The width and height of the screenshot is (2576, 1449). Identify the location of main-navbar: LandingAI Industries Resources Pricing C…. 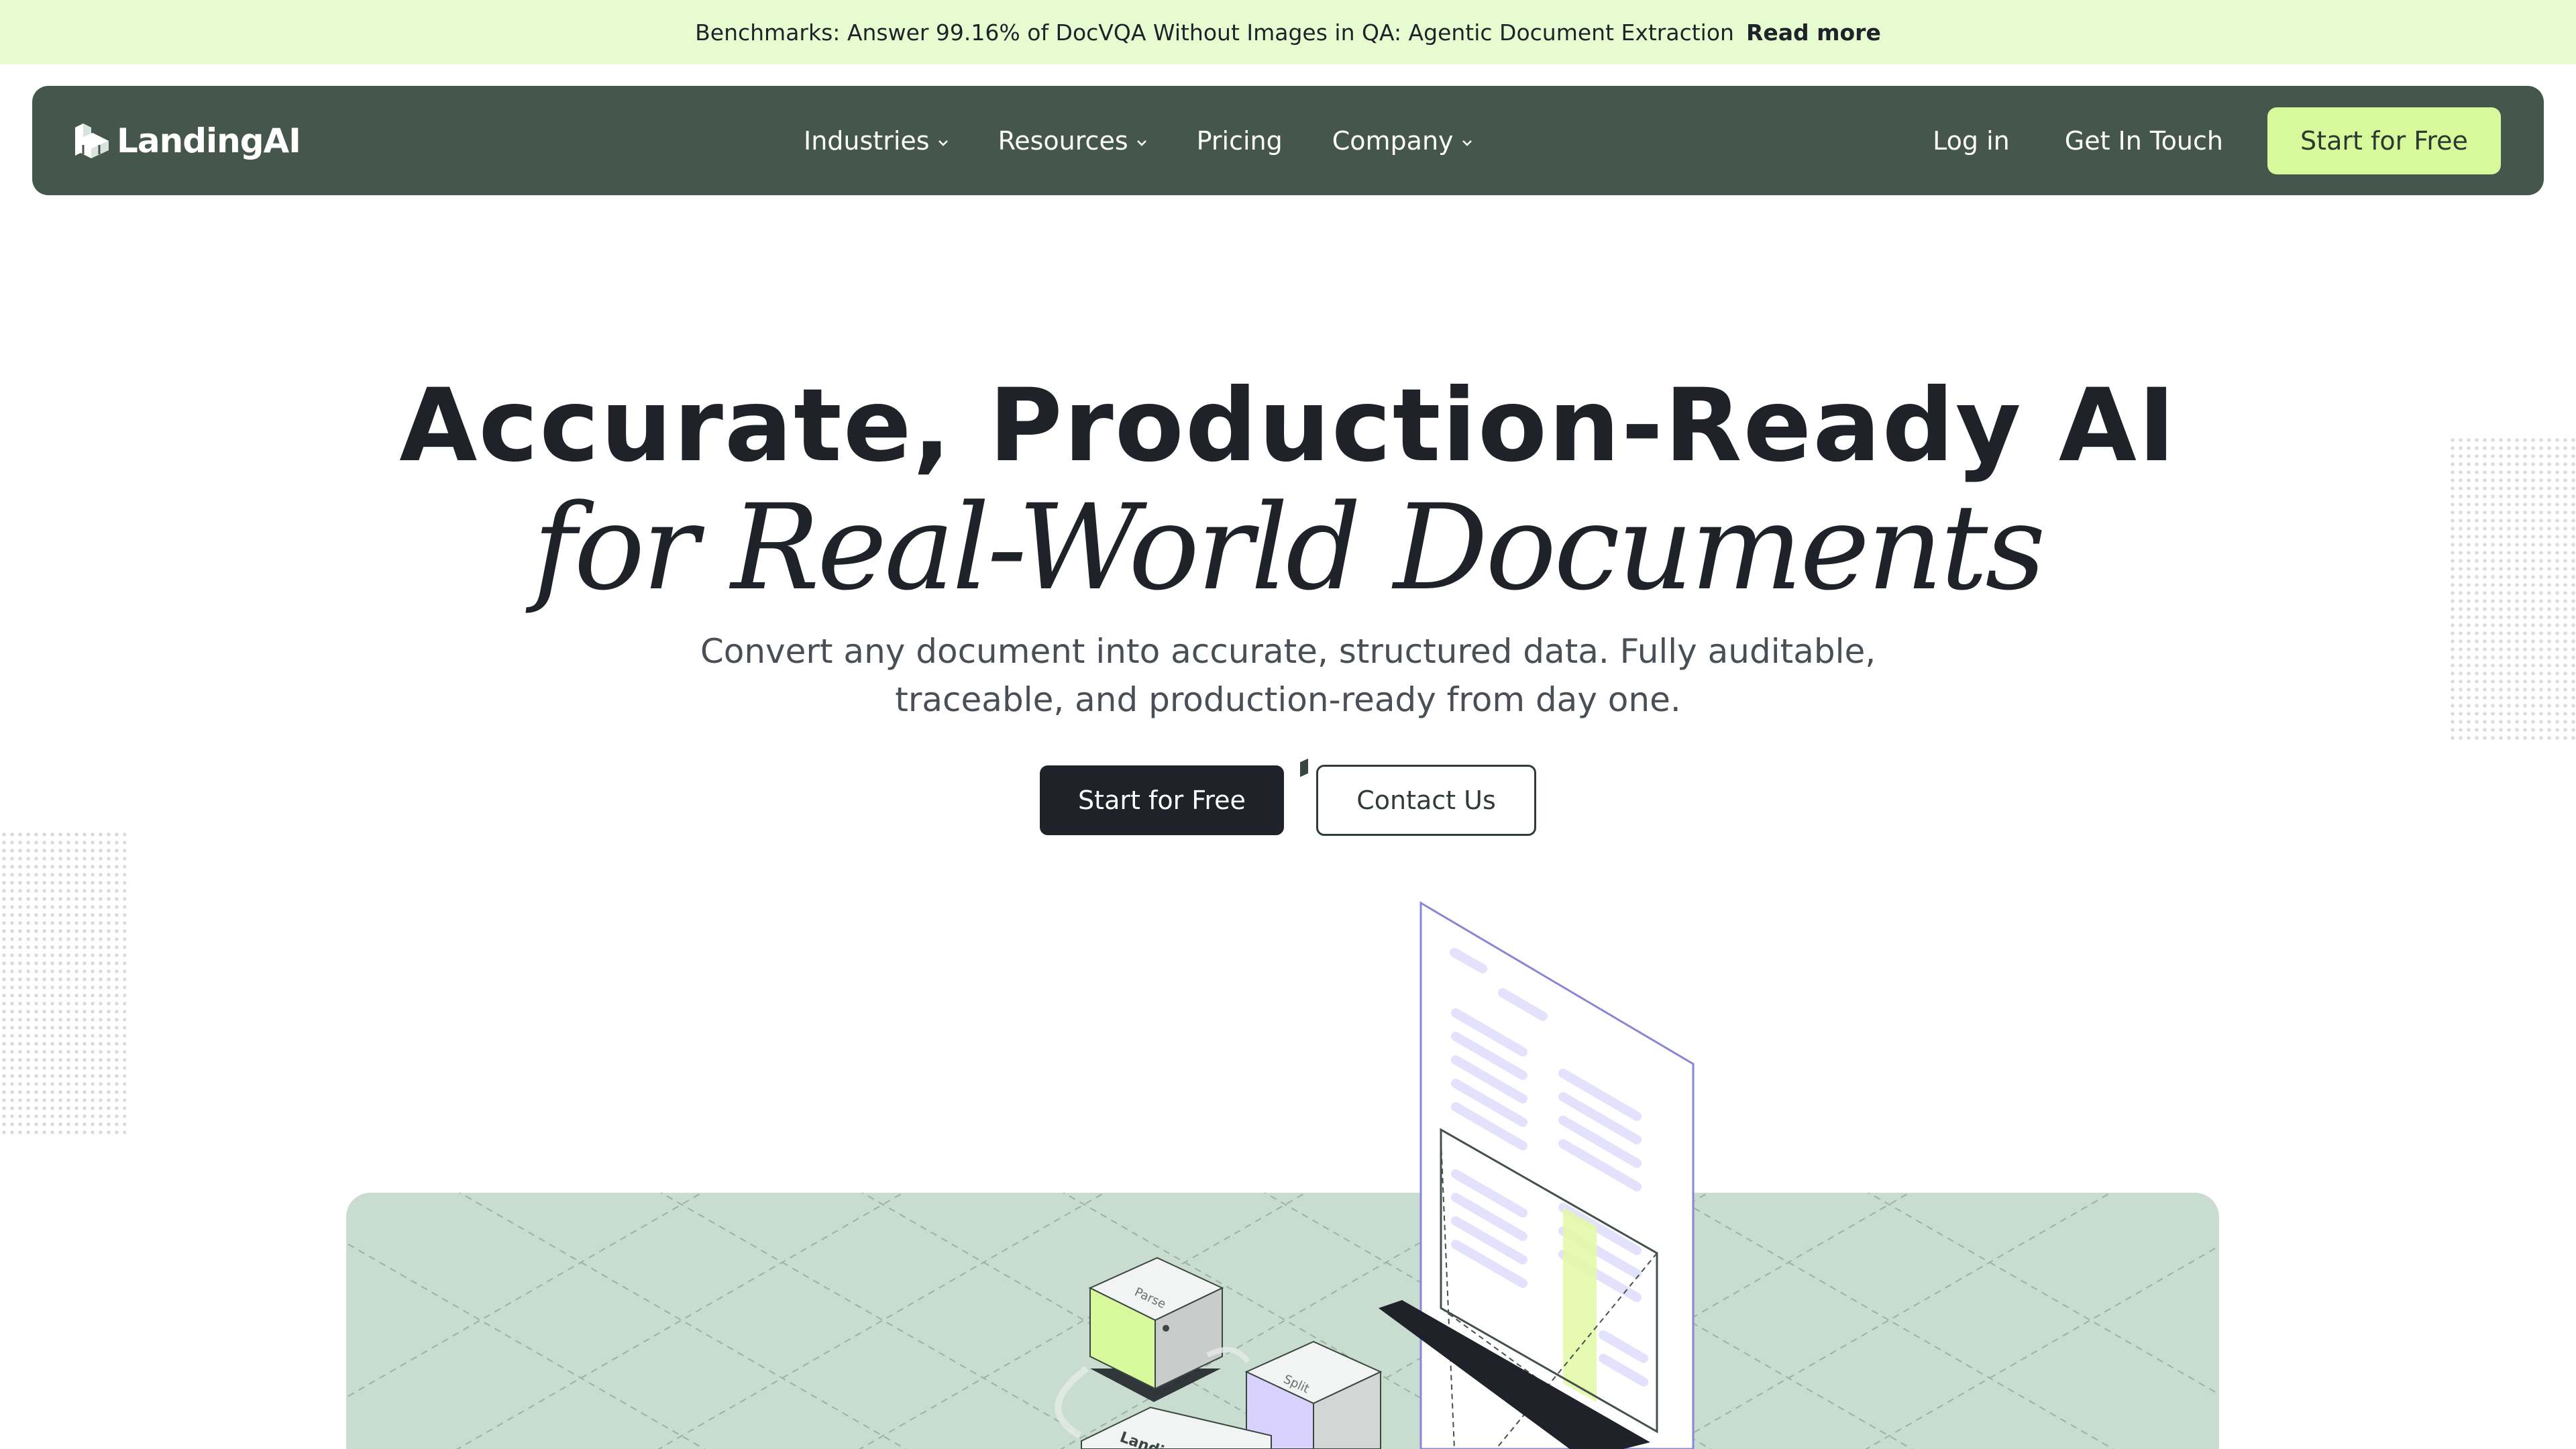
(1288, 140).